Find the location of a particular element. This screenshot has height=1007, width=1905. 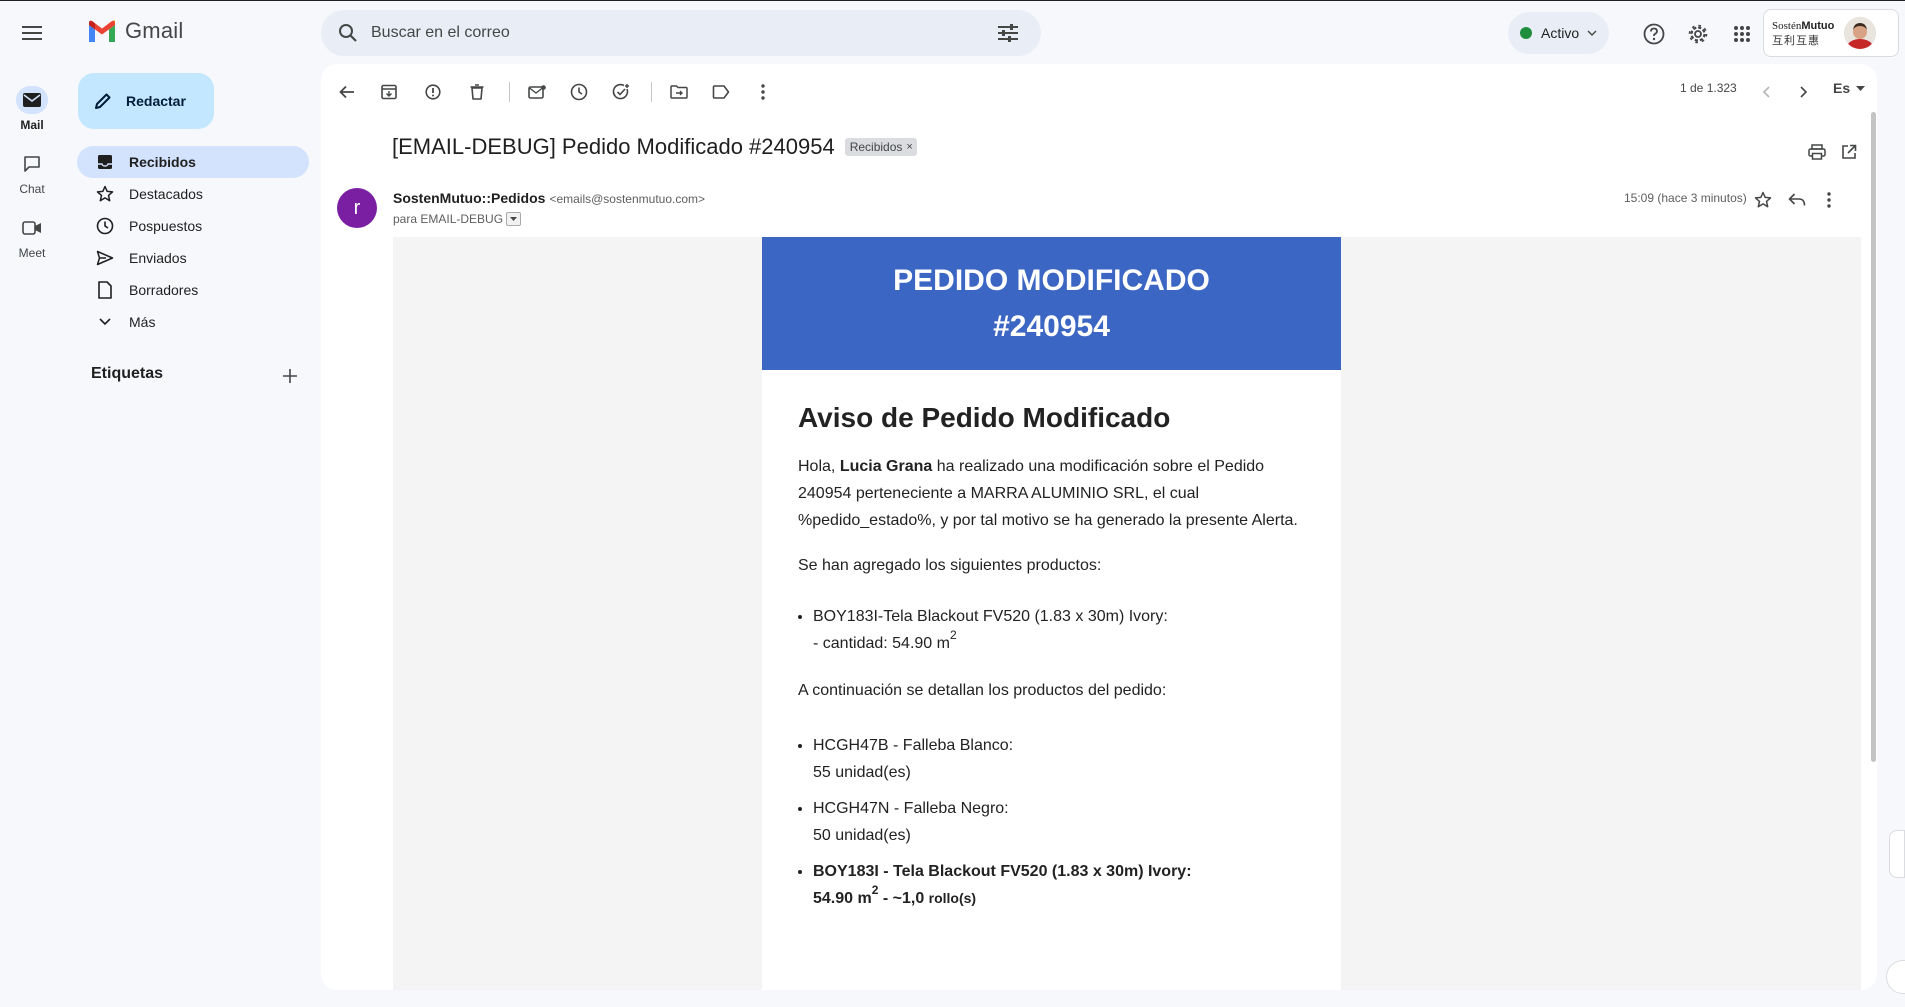

external-link-icon is located at coordinates (1849, 151).